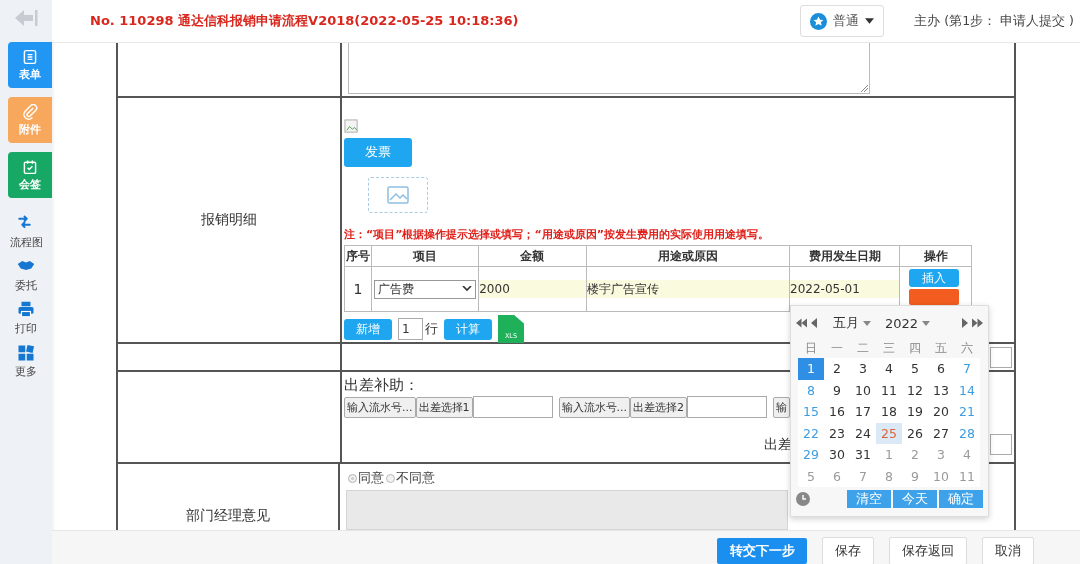 The width and height of the screenshot is (1080, 564). What do you see at coordinates (863, 390) in the screenshot?
I see `calendar-day: 10` at bounding box center [863, 390].